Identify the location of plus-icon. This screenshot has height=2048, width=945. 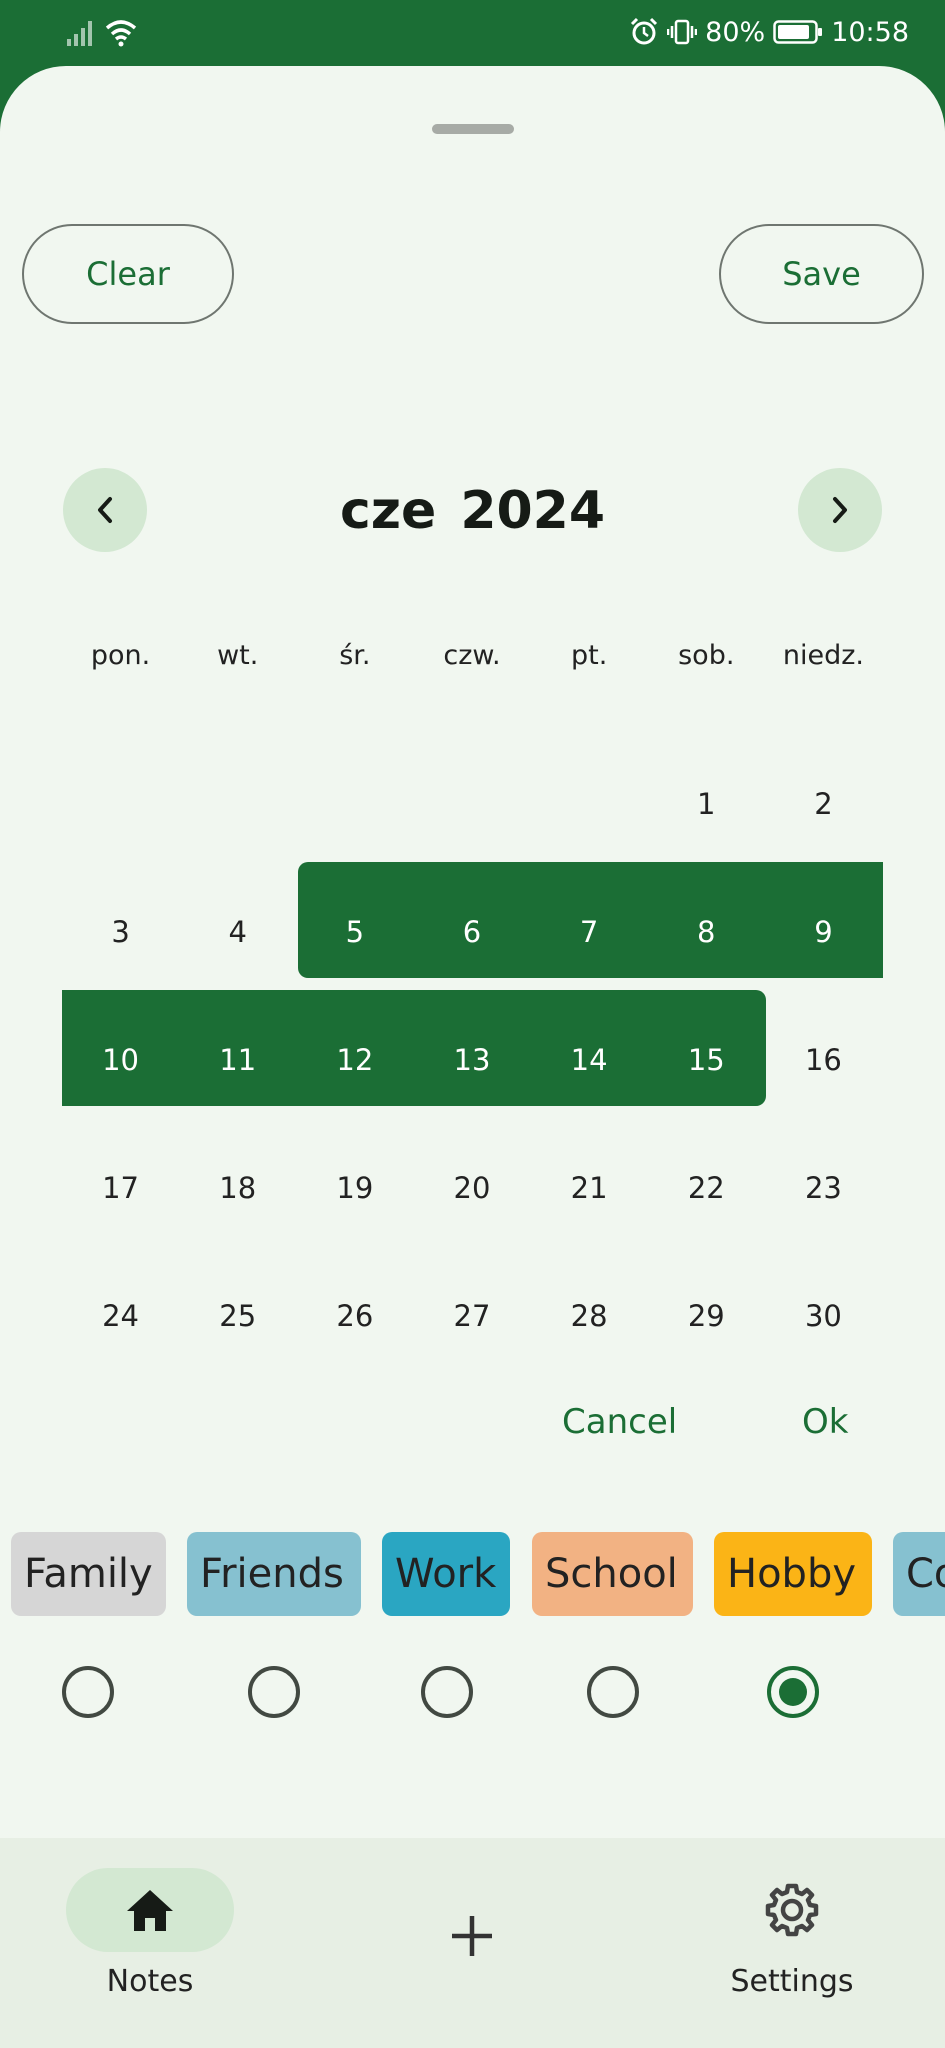
(472, 1936).